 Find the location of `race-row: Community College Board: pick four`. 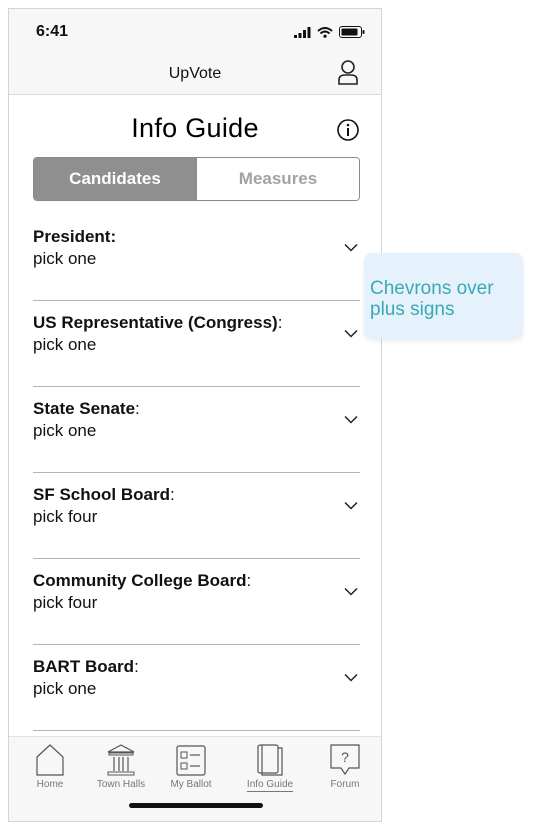

race-row: Community College Board: pick four is located at coordinates (196, 602).